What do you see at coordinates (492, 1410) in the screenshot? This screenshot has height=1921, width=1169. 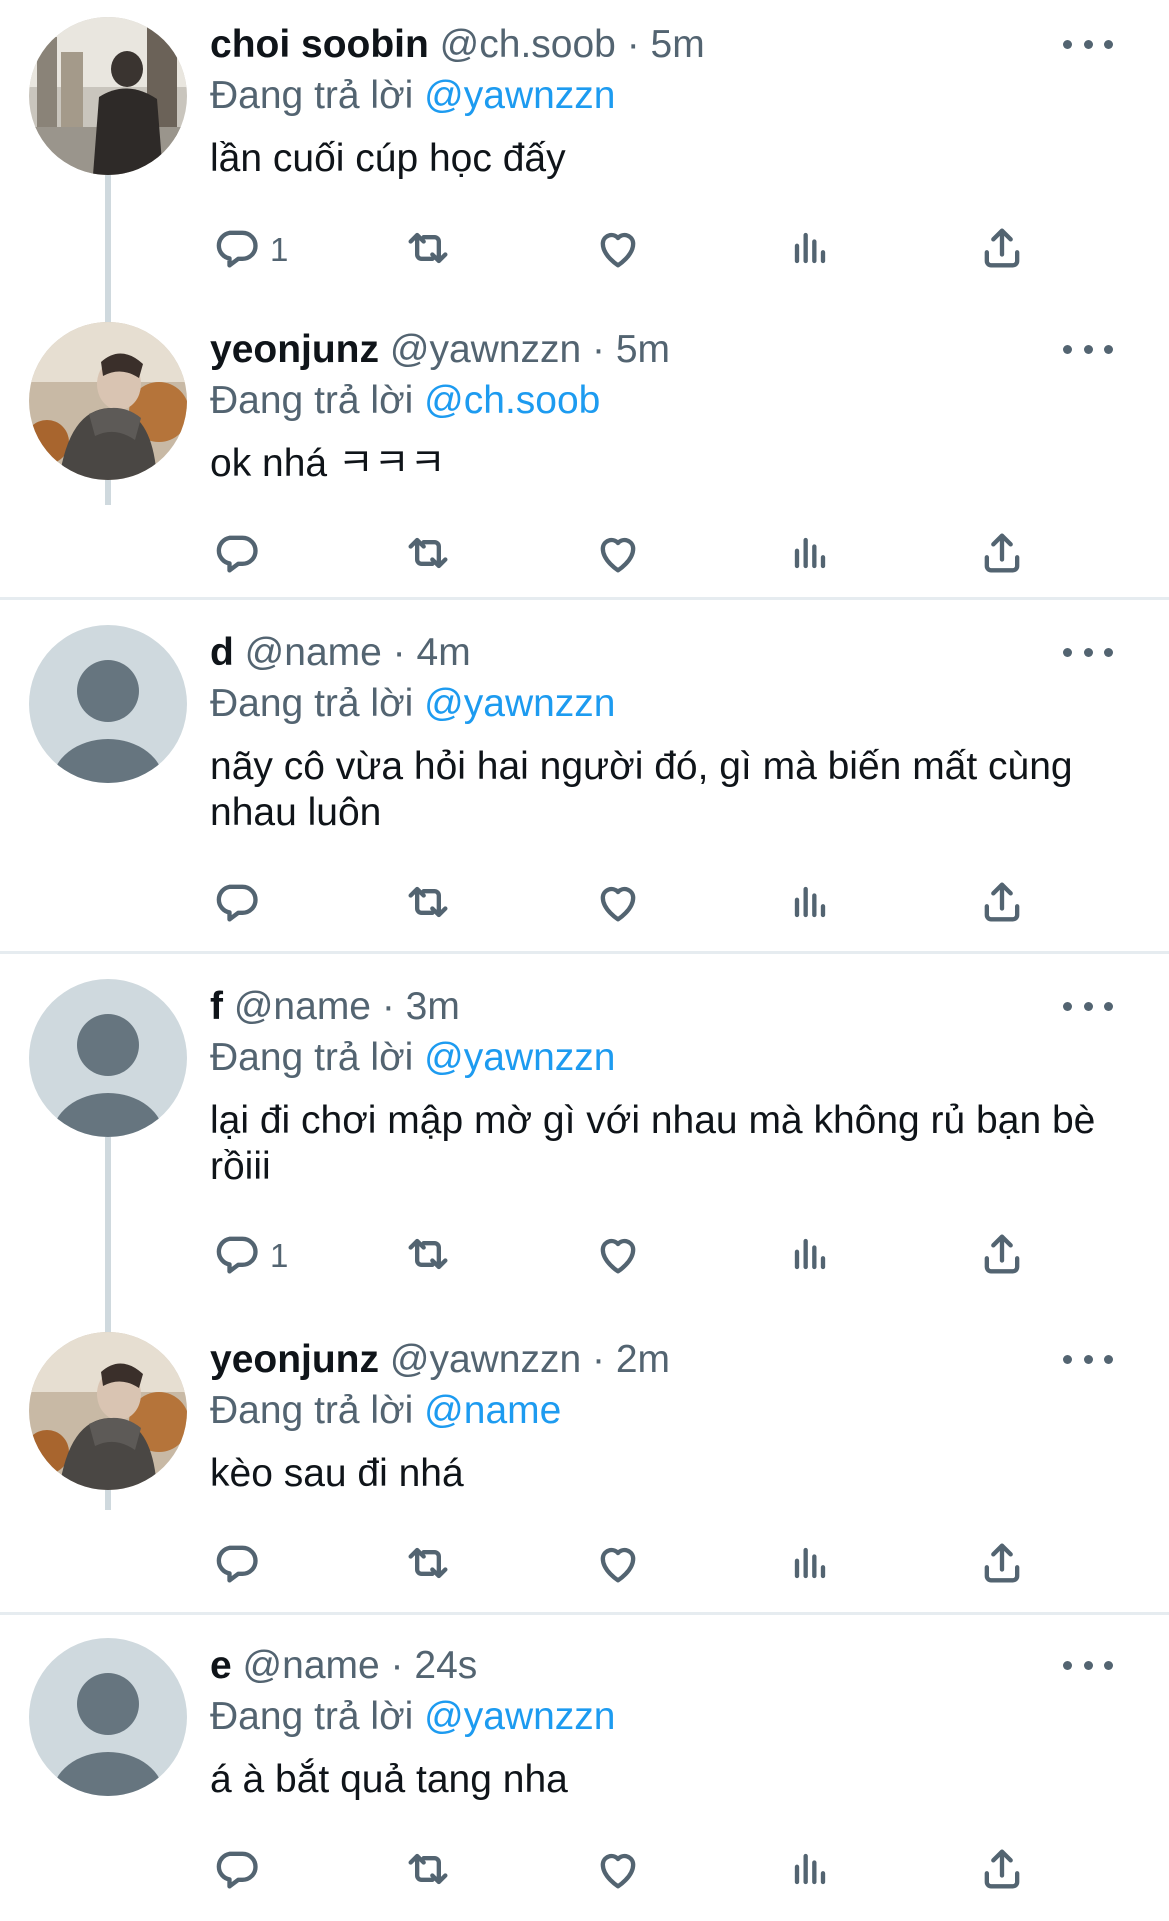 I see `replying-to-handle: @name` at bounding box center [492, 1410].